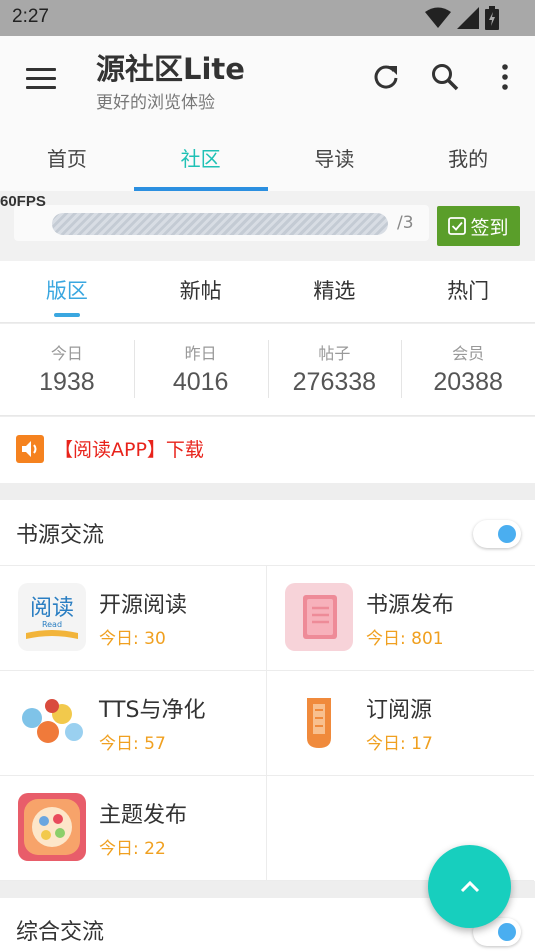 The width and height of the screenshot is (535, 951). Describe the element at coordinates (334, 382) in the screenshot. I see `stat-value: 276338` at that location.